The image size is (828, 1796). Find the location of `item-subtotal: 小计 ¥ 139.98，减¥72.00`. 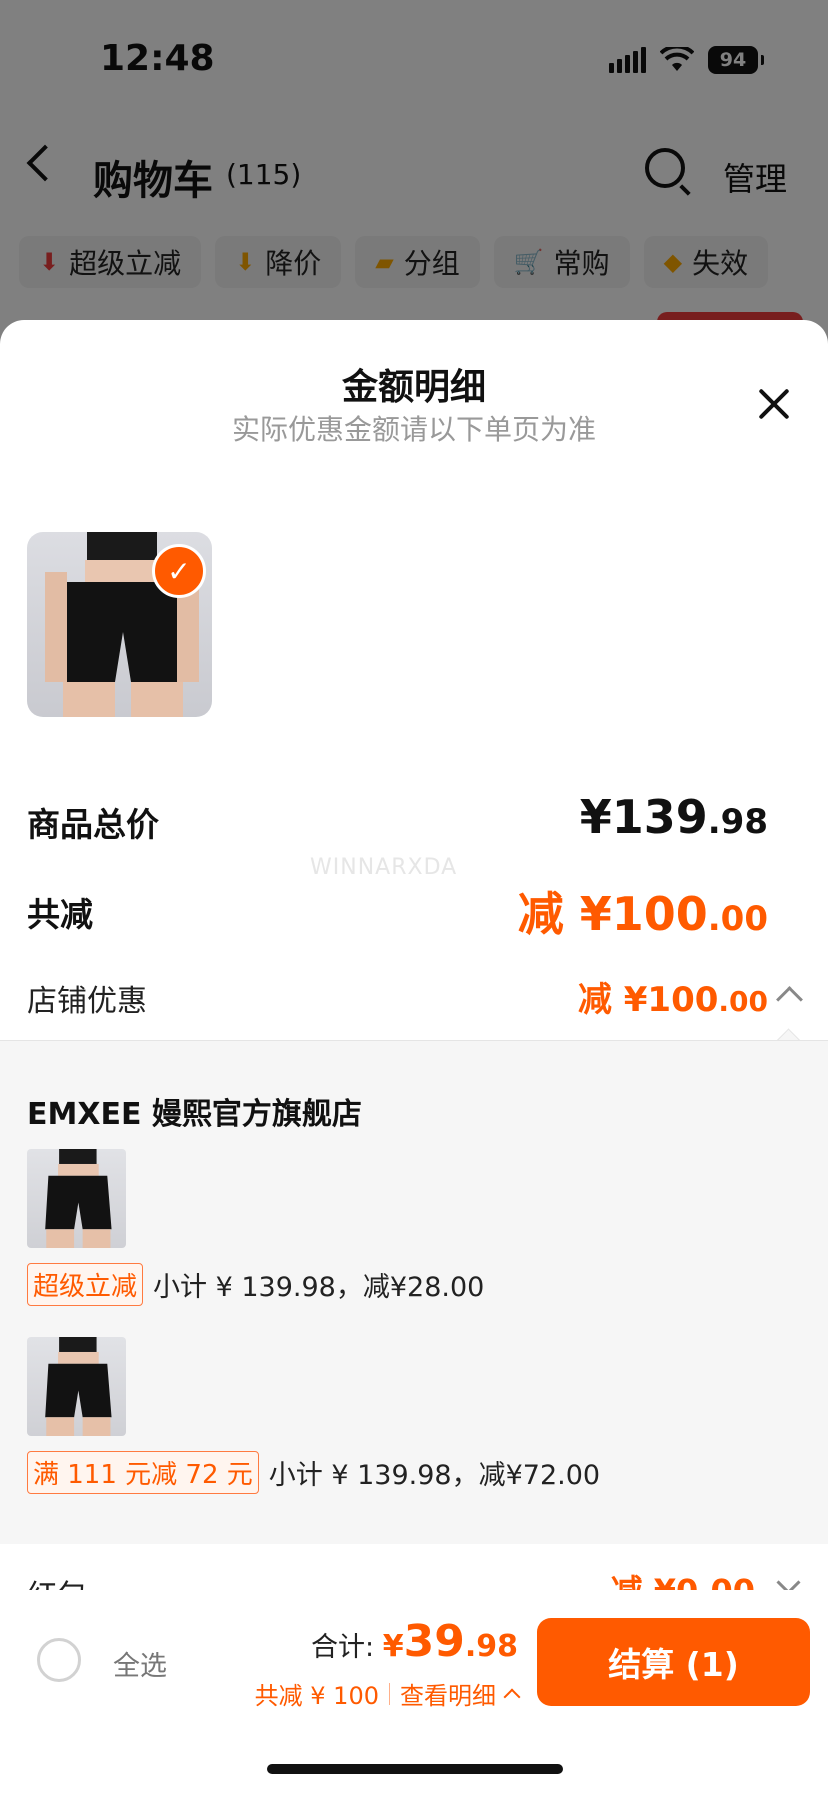

item-subtotal: 小计 ¥ 139.98，减¥72.00 is located at coordinates (434, 1475).